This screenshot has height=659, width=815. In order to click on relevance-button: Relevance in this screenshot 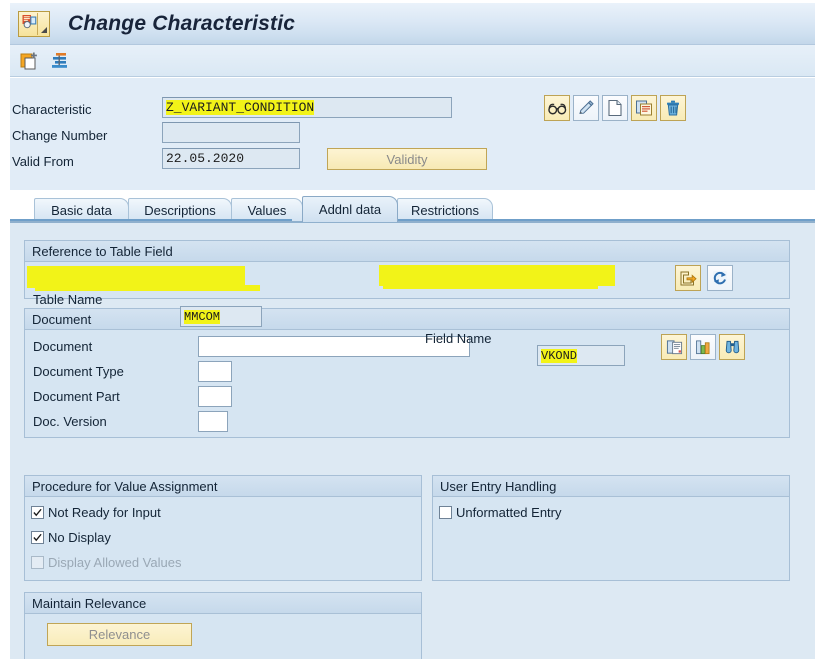, I will do `click(119, 634)`.